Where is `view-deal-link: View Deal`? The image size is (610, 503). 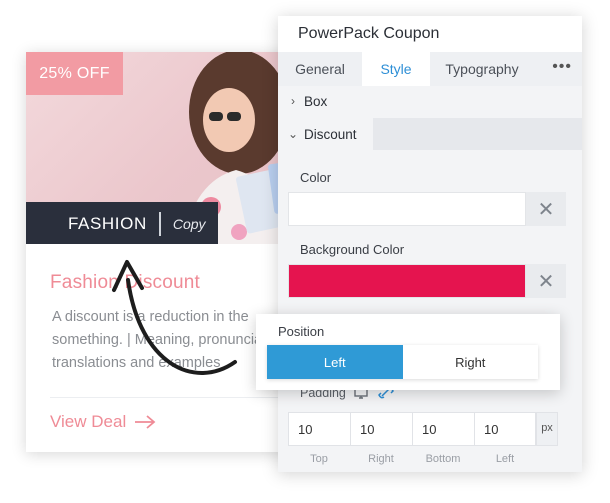 view-deal-link: View Deal is located at coordinates (103, 422).